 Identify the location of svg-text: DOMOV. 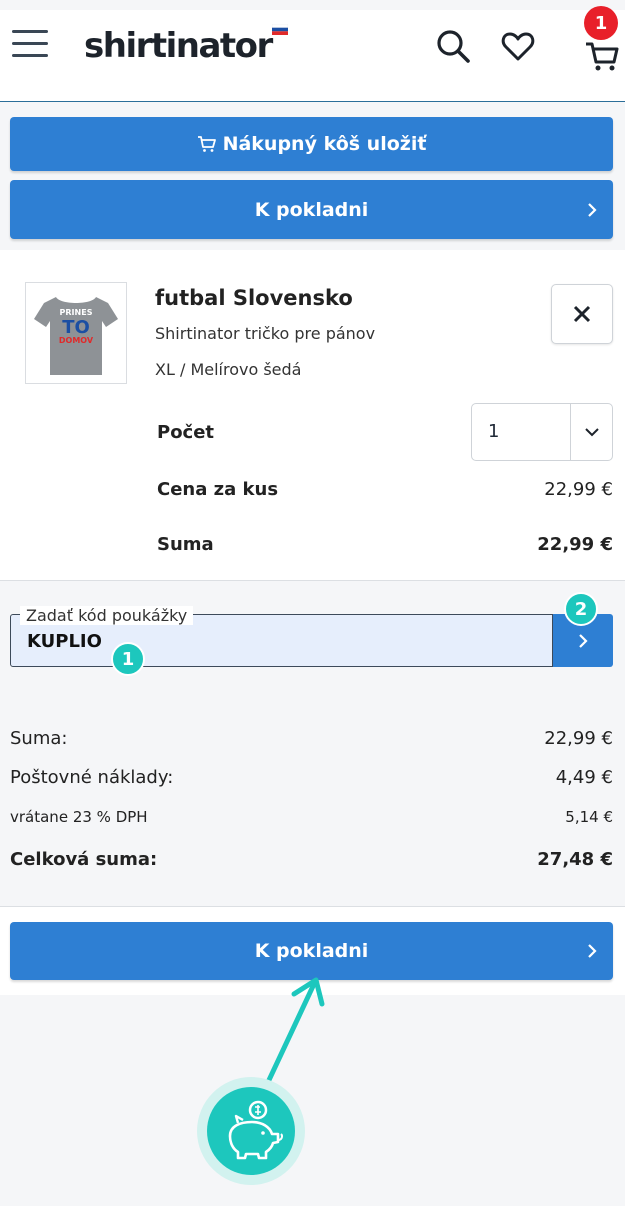
(76, 340).